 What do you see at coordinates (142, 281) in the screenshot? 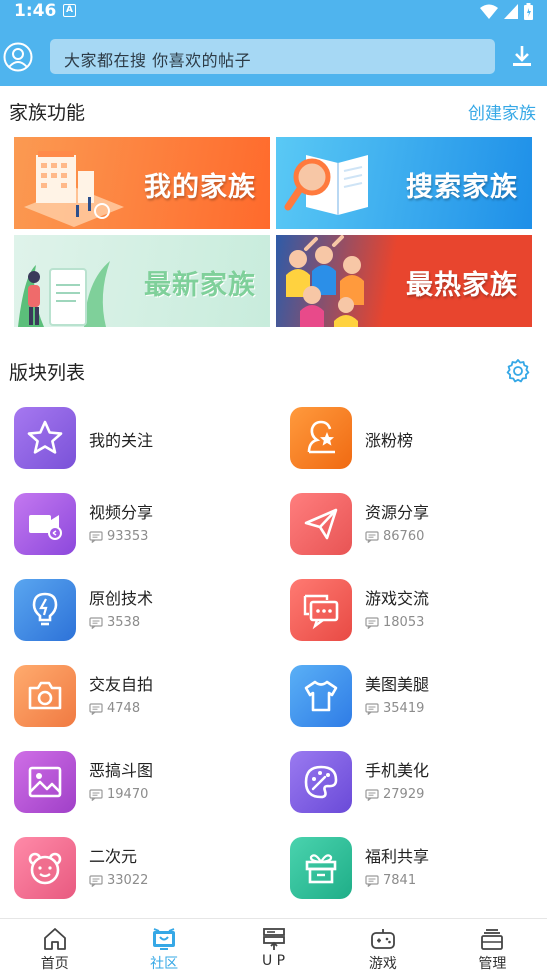
I see `banner-new-family: 最新家族` at bounding box center [142, 281].